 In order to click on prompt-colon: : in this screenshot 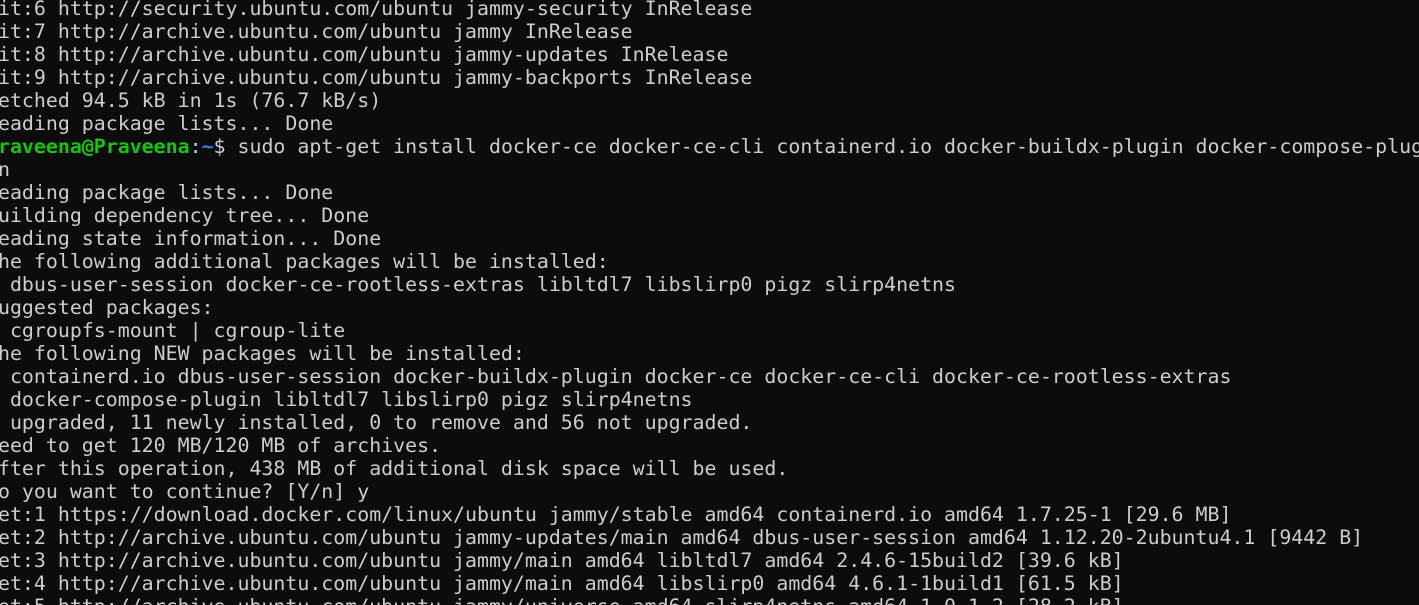, I will do `click(195, 146)`.